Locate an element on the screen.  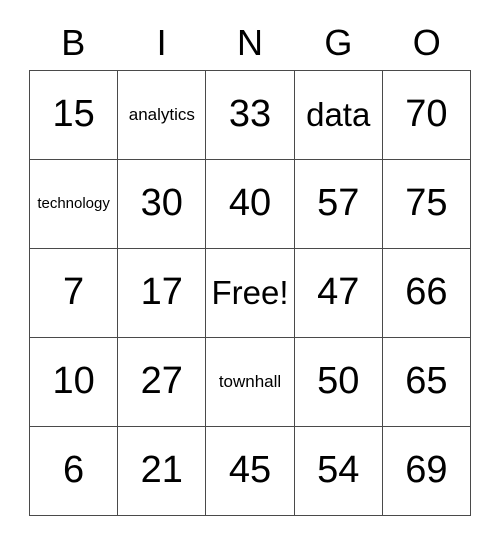
bingo-header-letter-i: I is located at coordinates (161, 43).